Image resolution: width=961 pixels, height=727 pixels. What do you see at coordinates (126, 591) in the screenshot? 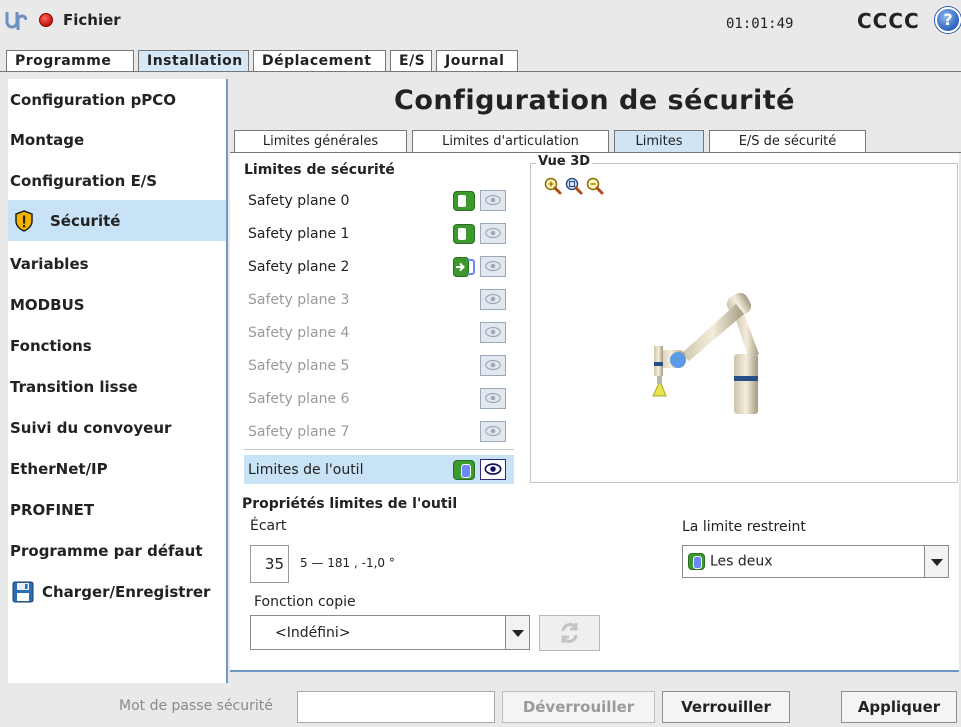
I see `sidebar-item-label: Charger/Enregistrer` at bounding box center [126, 591].